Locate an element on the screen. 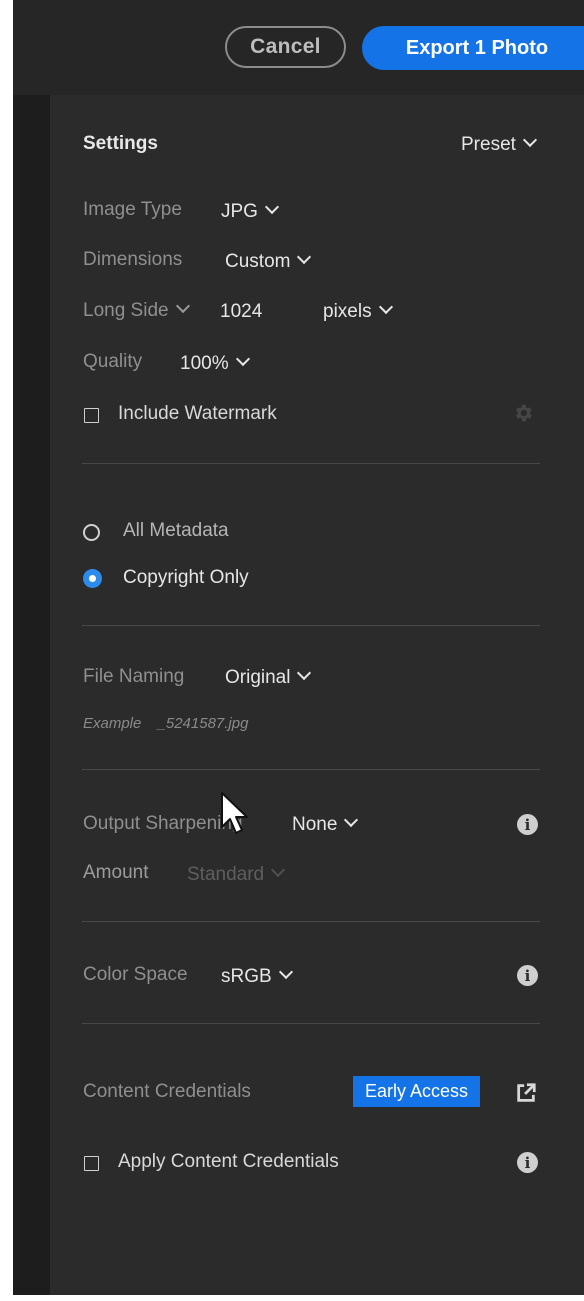  amount-dropdown: Standard is located at coordinates (236, 874).